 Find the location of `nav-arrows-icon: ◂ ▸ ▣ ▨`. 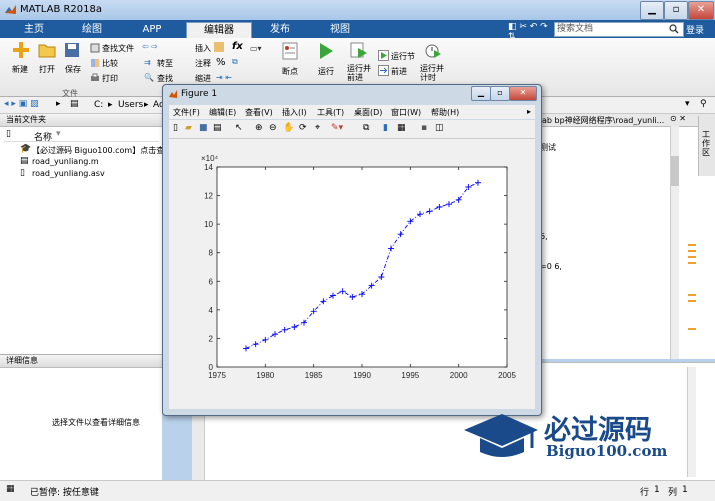

nav-arrows-icon: ◂ ▸ ▣ ▨ is located at coordinates (21, 104).